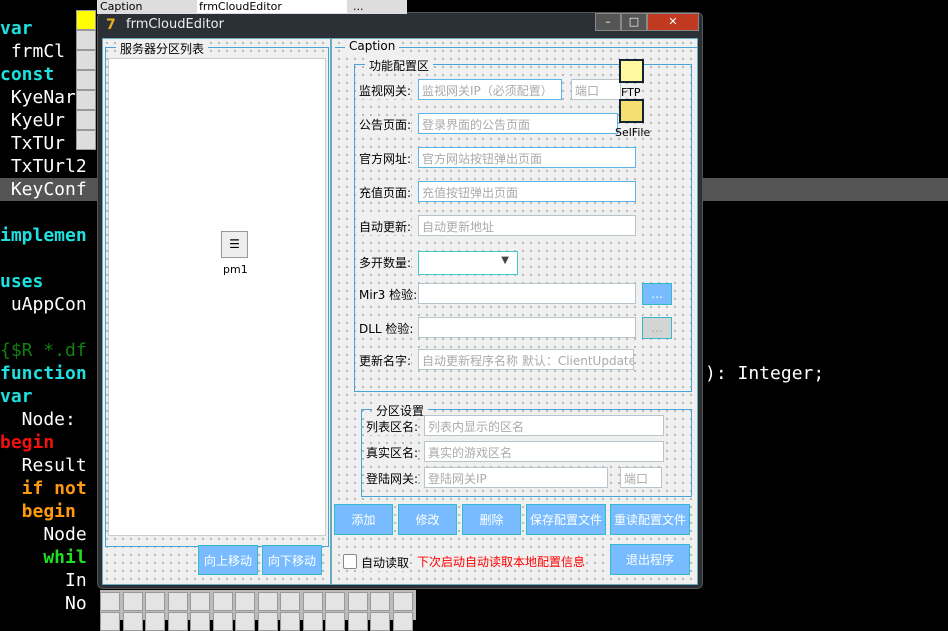 The height and width of the screenshot is (631, 948). What do you see at coordinates (272, 6) in the screenshot?
I see `property-value: frmCloudEditor` at bounding box center [272, 6].